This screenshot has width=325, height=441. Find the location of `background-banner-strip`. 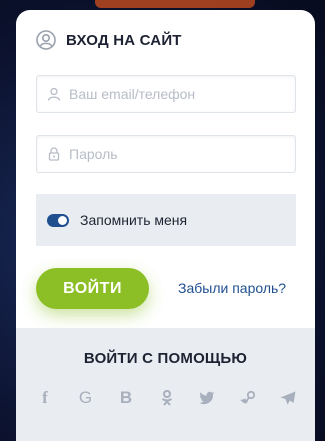

background-banner-strip is located at coordinates (175, 4).